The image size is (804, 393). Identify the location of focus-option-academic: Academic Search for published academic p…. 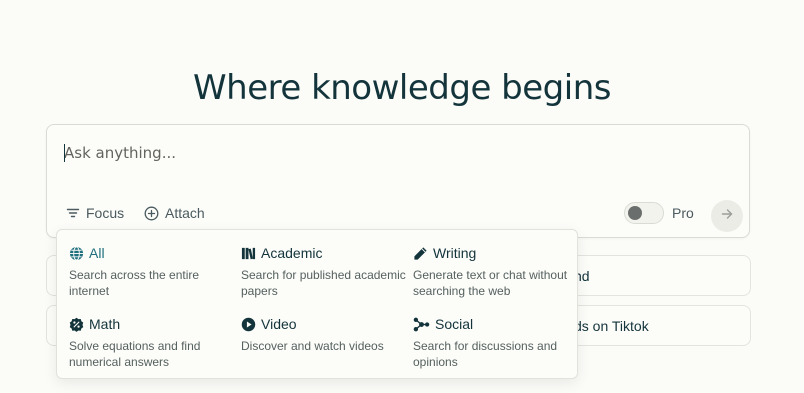
(323, 271).